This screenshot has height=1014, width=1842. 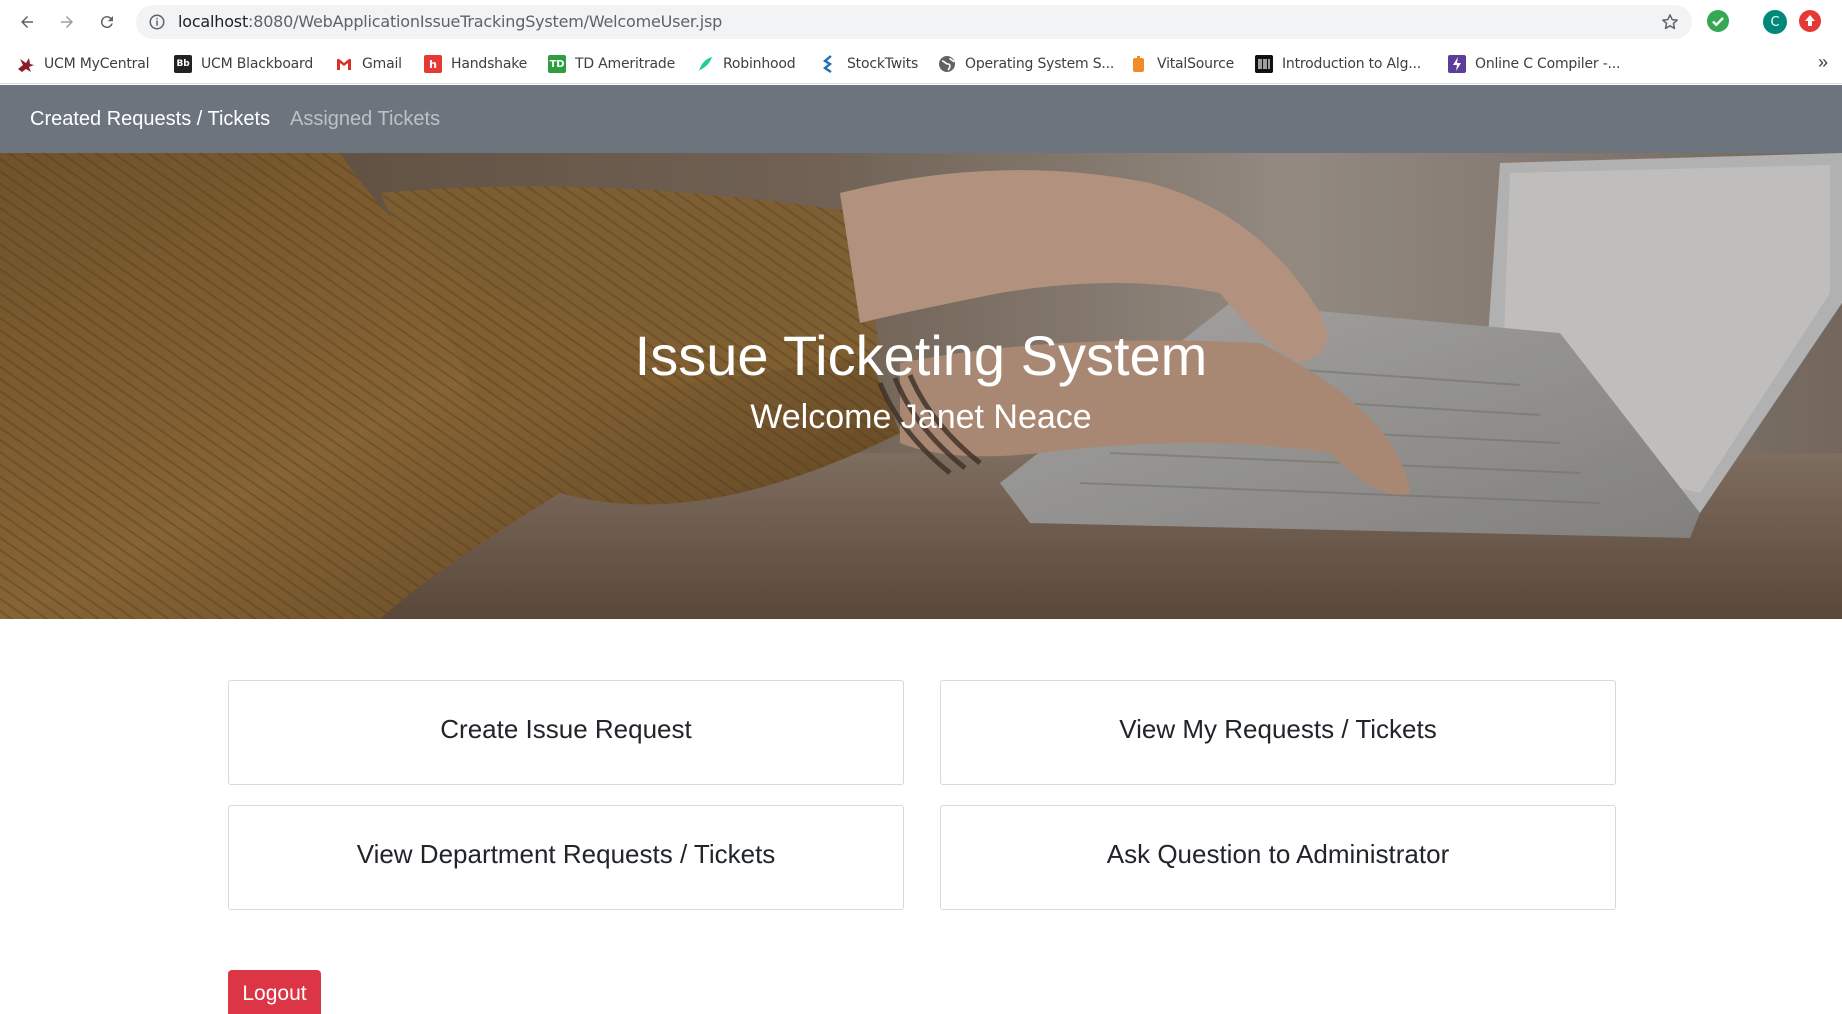 I want to click on bookmark-gmail: Gmail, so click(x=368, y=64).